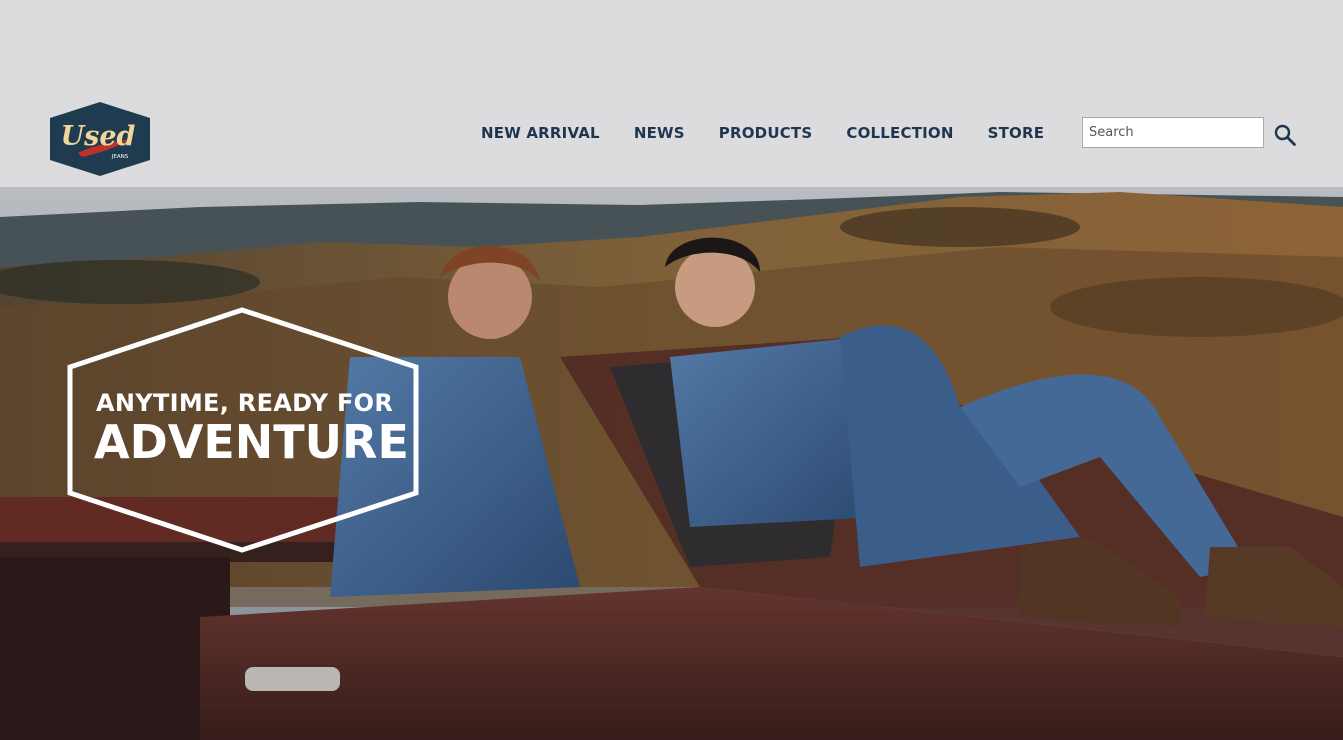 The image size is (1343, 740). What do you see at coordinates (766, 133) in the screenshot?
I see `nav-item-products: PRODUCTS` at bounding box center [766, 133].